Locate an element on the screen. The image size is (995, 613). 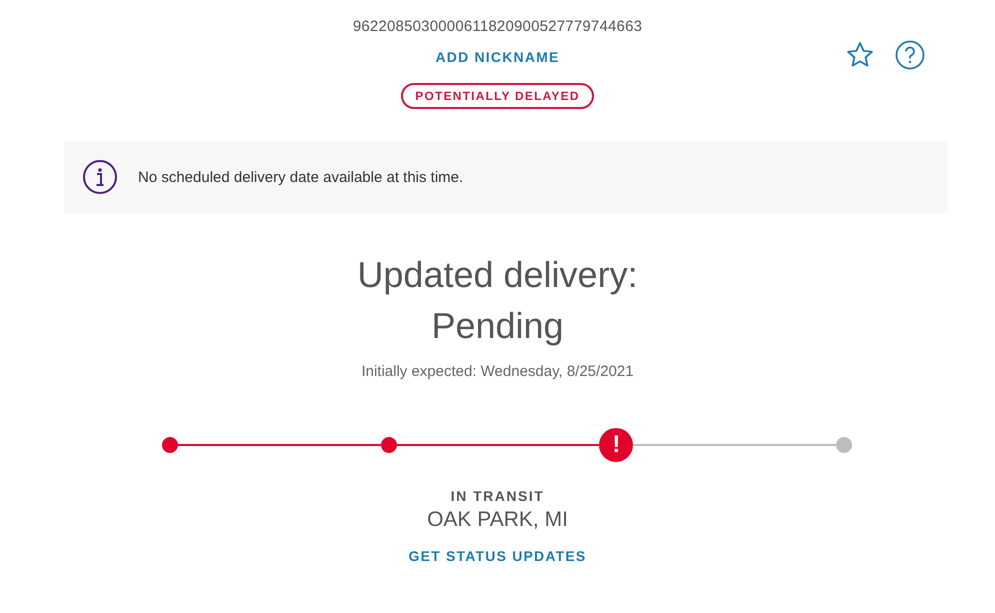
delivery-heading: Updated delivery: is located at coordinates (497, 275).